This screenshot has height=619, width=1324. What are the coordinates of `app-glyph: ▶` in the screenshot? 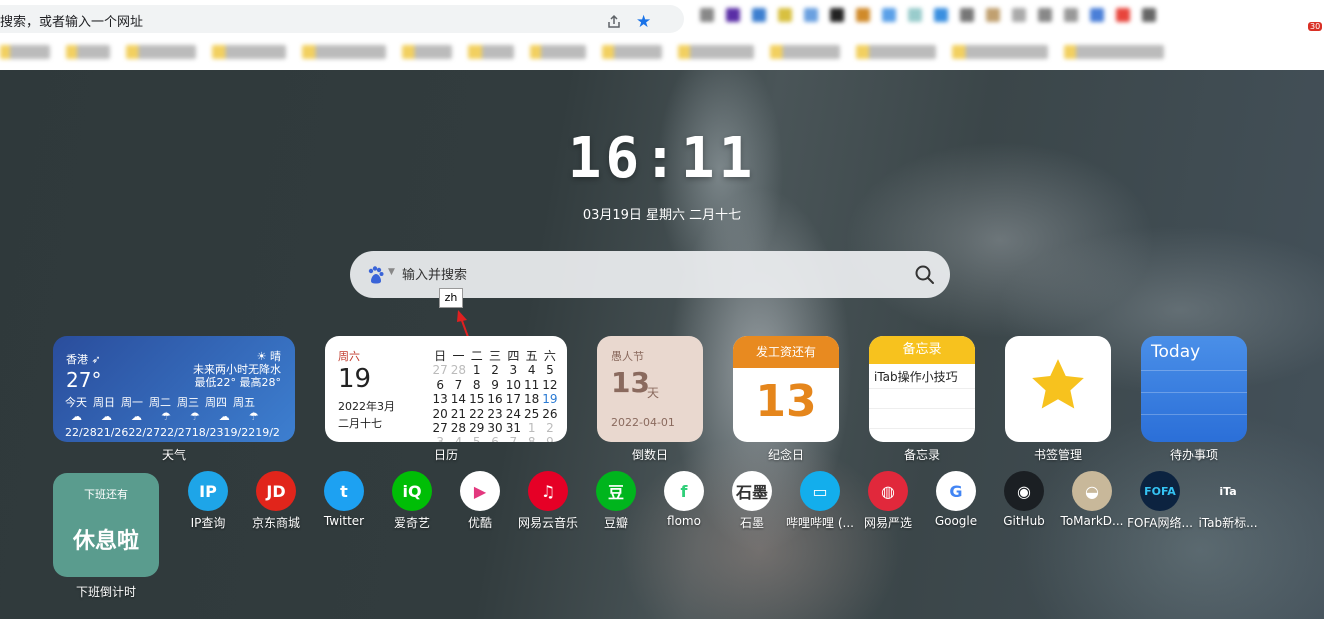 It's located at (480, 491).